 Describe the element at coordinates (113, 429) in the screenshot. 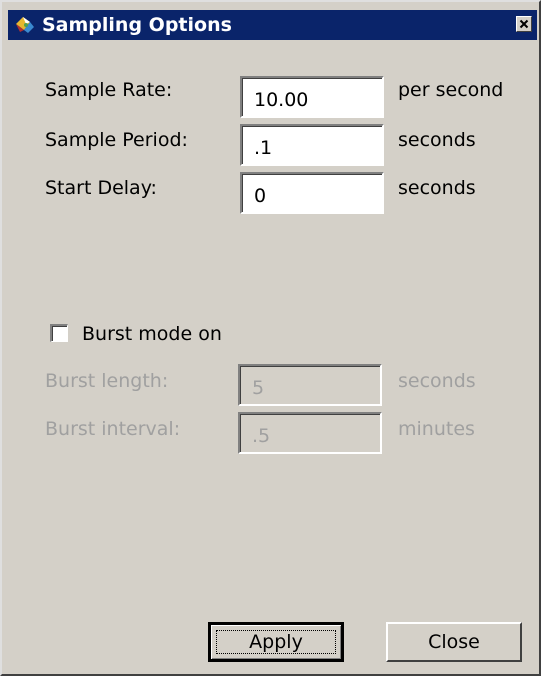

I see `burst-interval-label: Burst interval:` at that location.